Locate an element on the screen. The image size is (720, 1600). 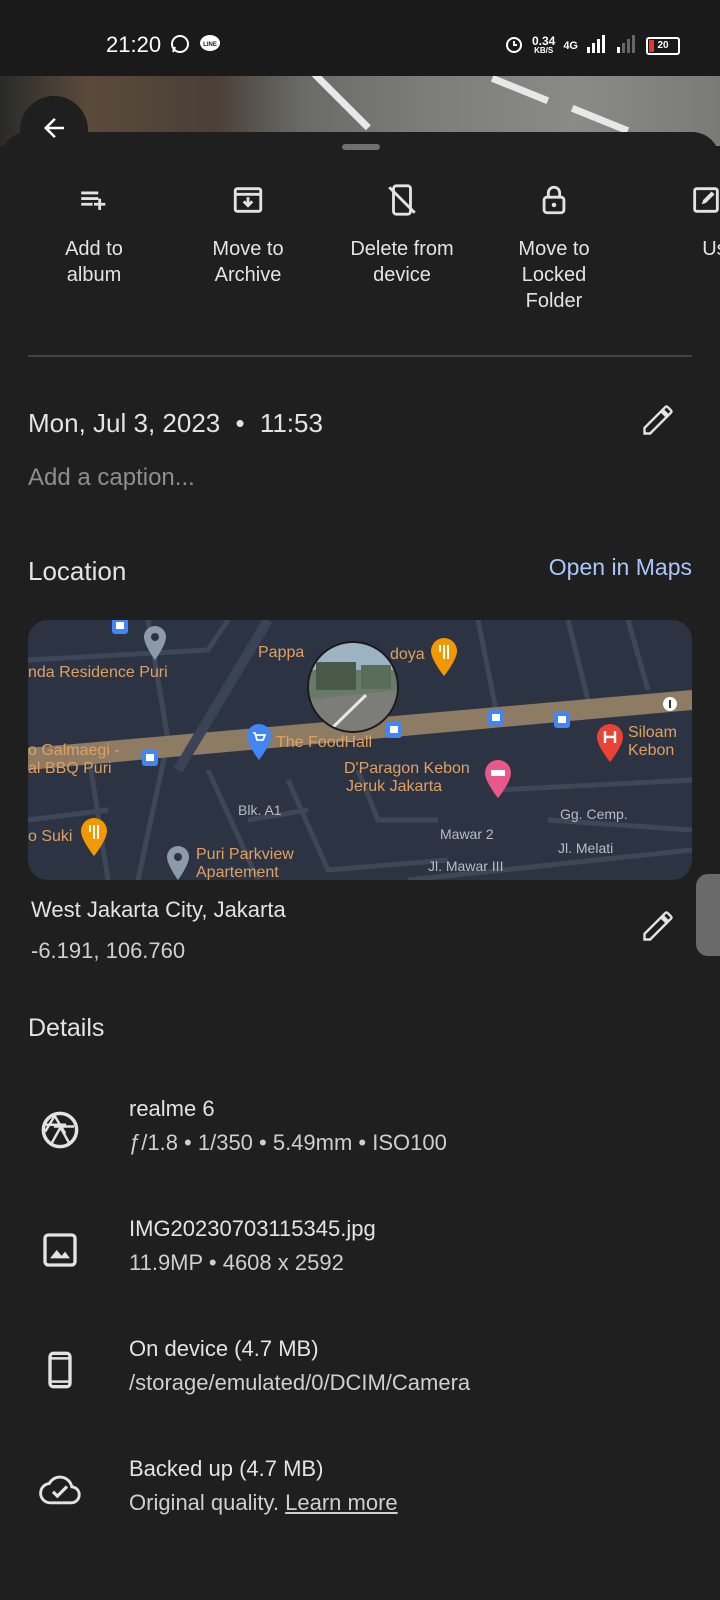
network-type: 4G is located at coordinates (570, 45).